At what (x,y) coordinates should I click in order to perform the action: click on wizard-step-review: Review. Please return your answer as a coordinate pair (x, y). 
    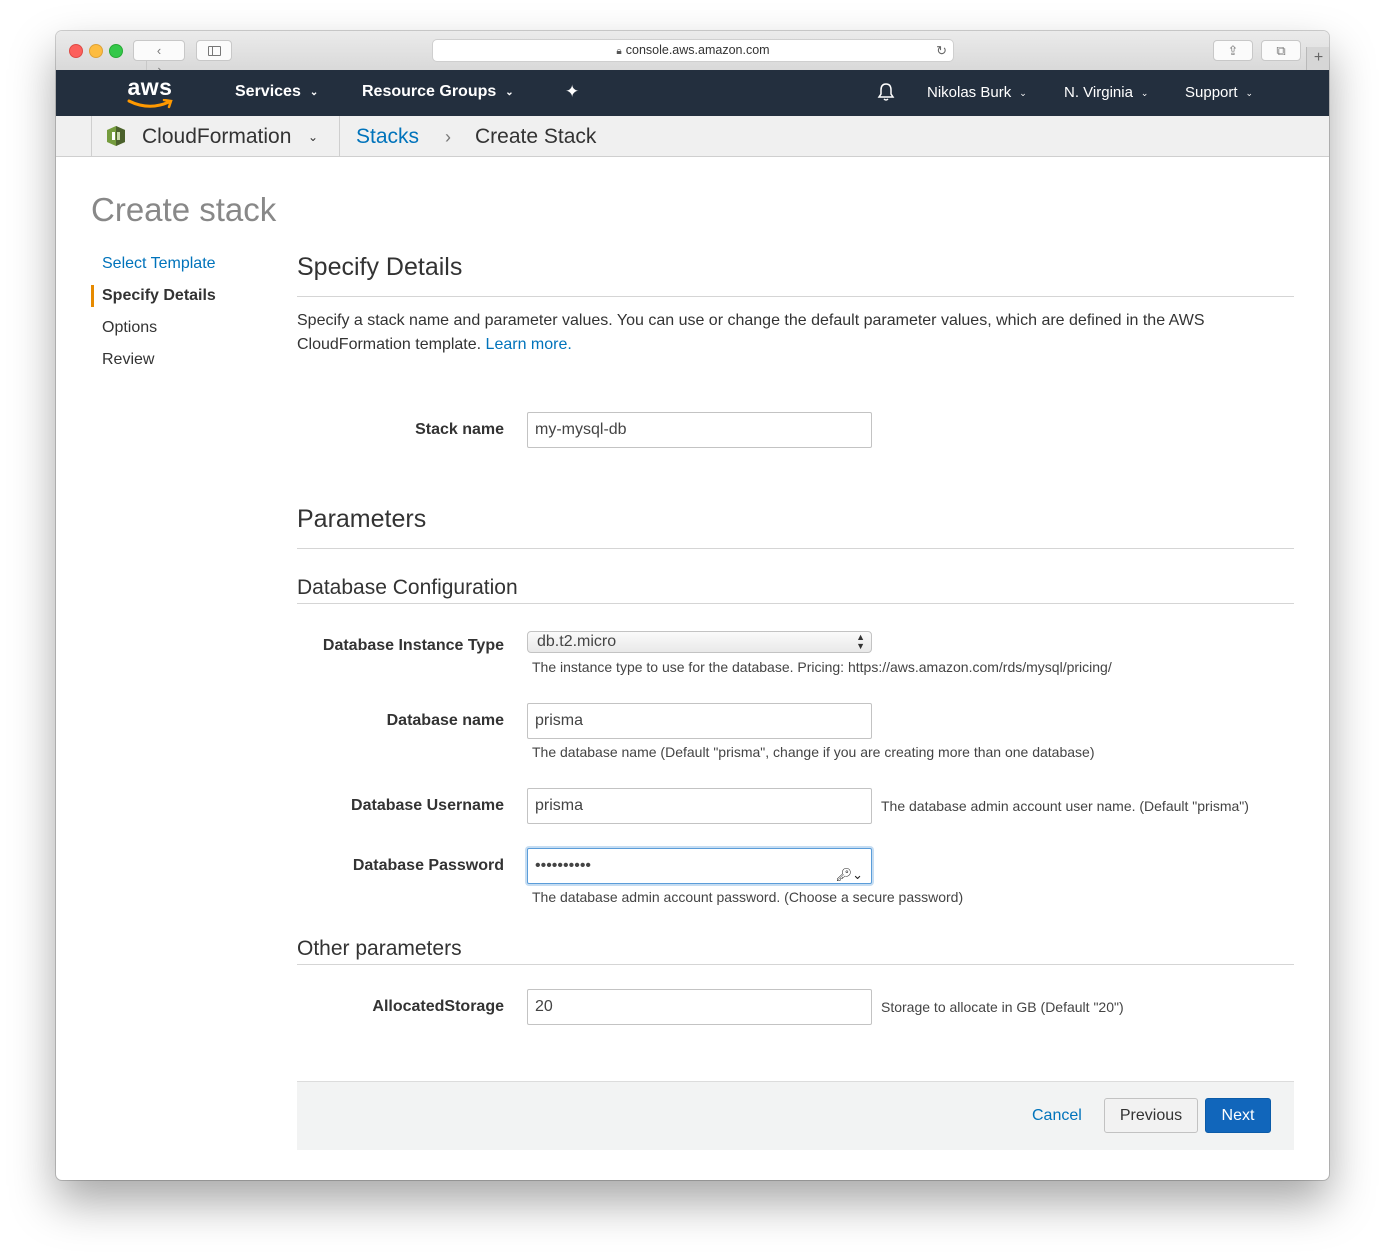
    Looking at the image, I should click on (128, 359).